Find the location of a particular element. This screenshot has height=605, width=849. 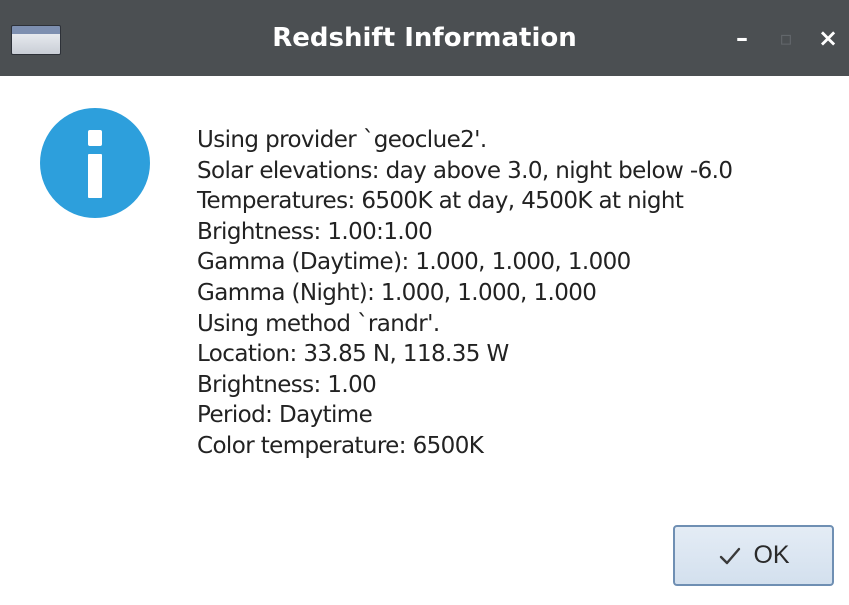

info-line-provider: Using provider `geoclue2'. is located at coordinates (342, 140).